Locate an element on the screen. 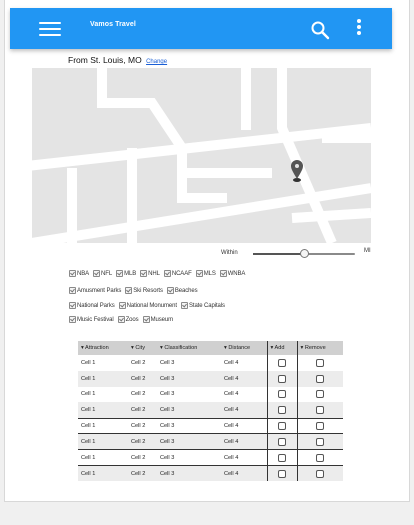  filter-checkbox-wnba: WNBA is located at coordinates (232, 273).